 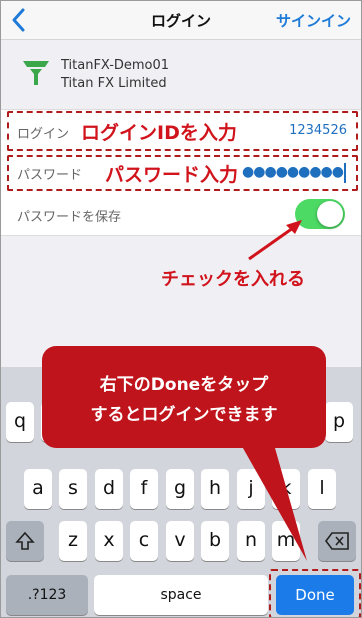 I want to click on numbers-key: .?123, so click(x=47, y=595).